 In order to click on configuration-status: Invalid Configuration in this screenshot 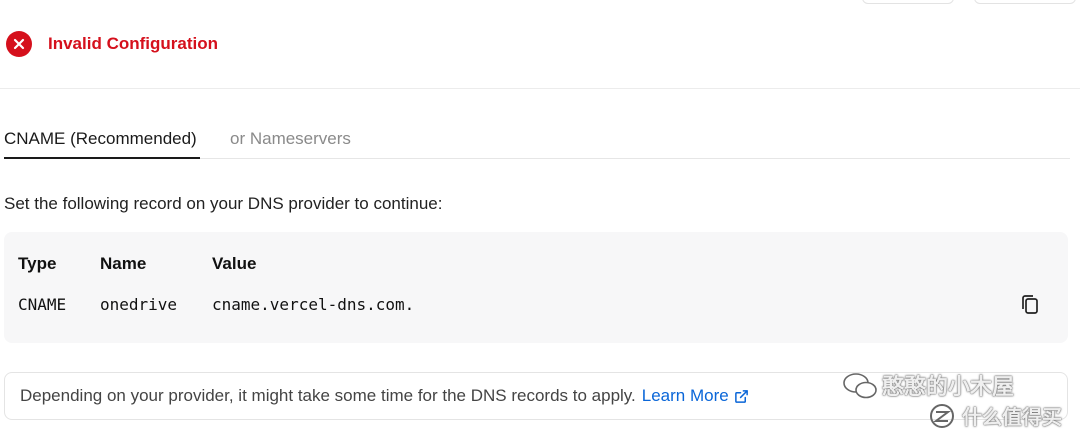, I will do `click(112, 44)`.